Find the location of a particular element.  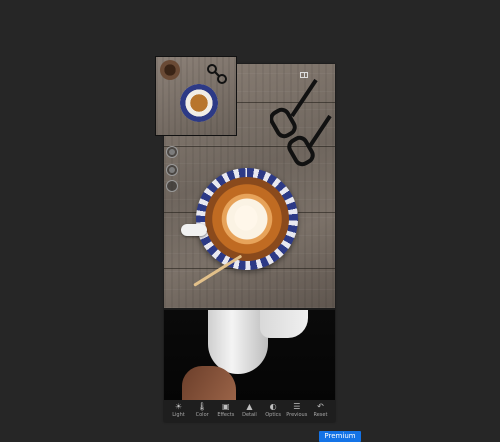

triangle-icon: ▲ is located at coordinates (249, 406).